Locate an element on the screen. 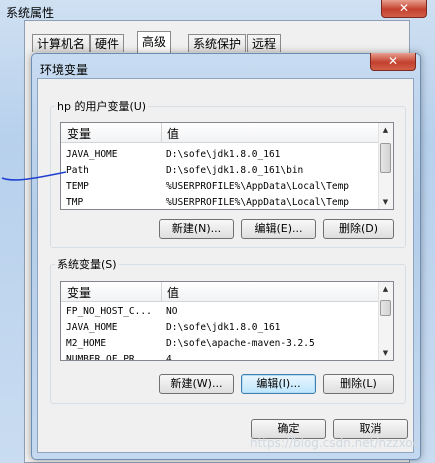 Image resolution: width=435 pixels, height=463 pixels. list-item: TMP %USERPROFILE%\AppData\Local\Temp is located at coordinates (220, 202).